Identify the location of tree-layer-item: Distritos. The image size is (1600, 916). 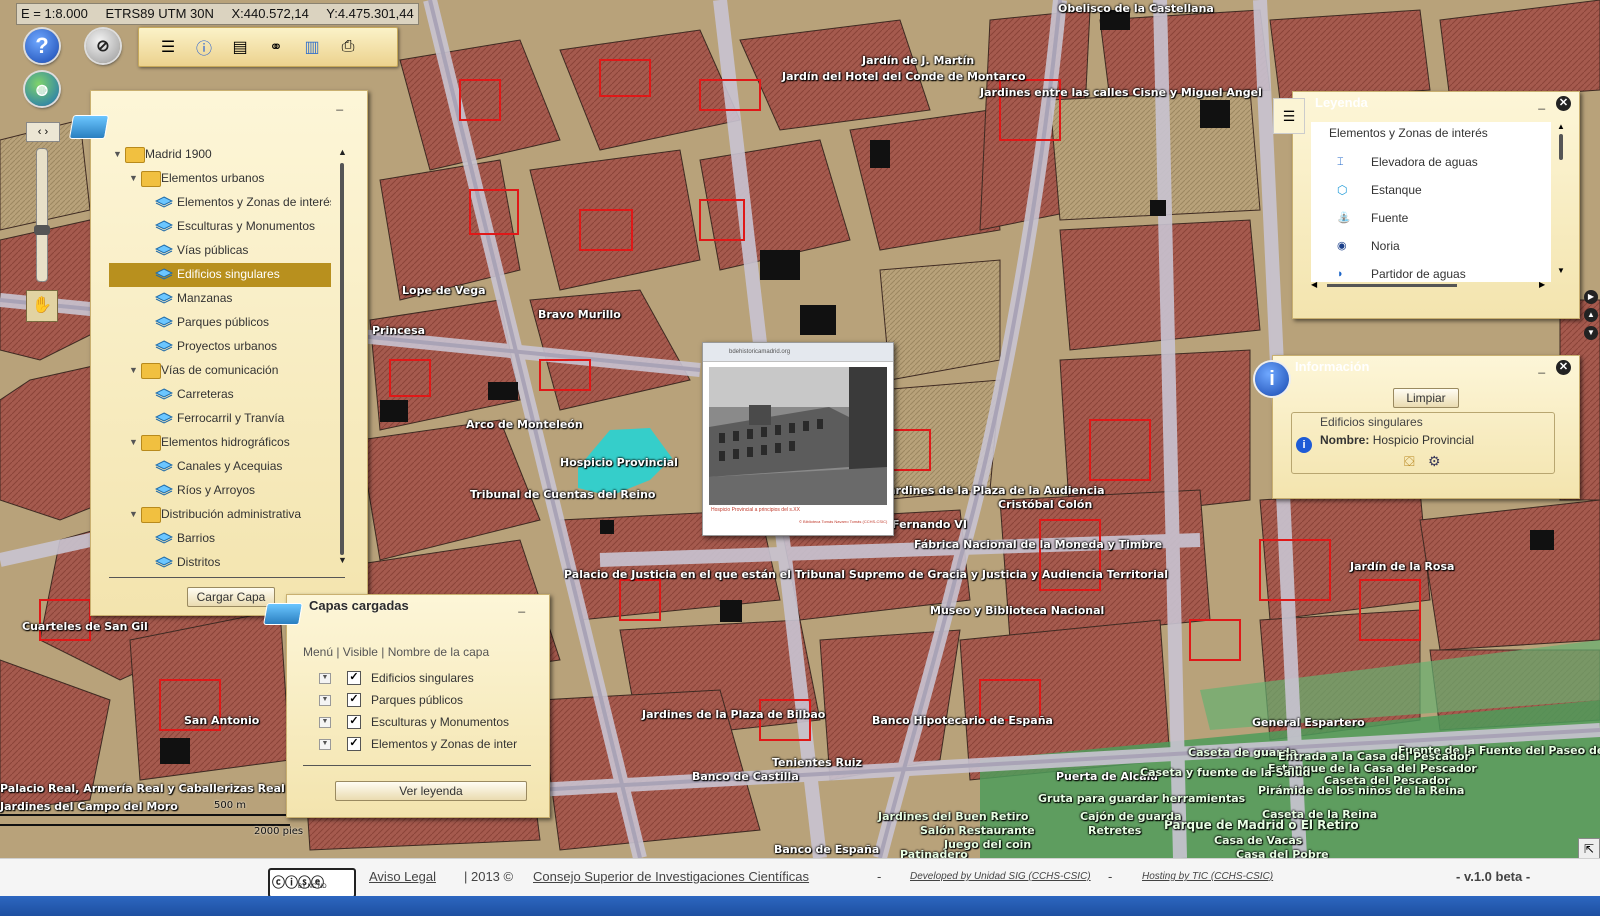
(220, 563).